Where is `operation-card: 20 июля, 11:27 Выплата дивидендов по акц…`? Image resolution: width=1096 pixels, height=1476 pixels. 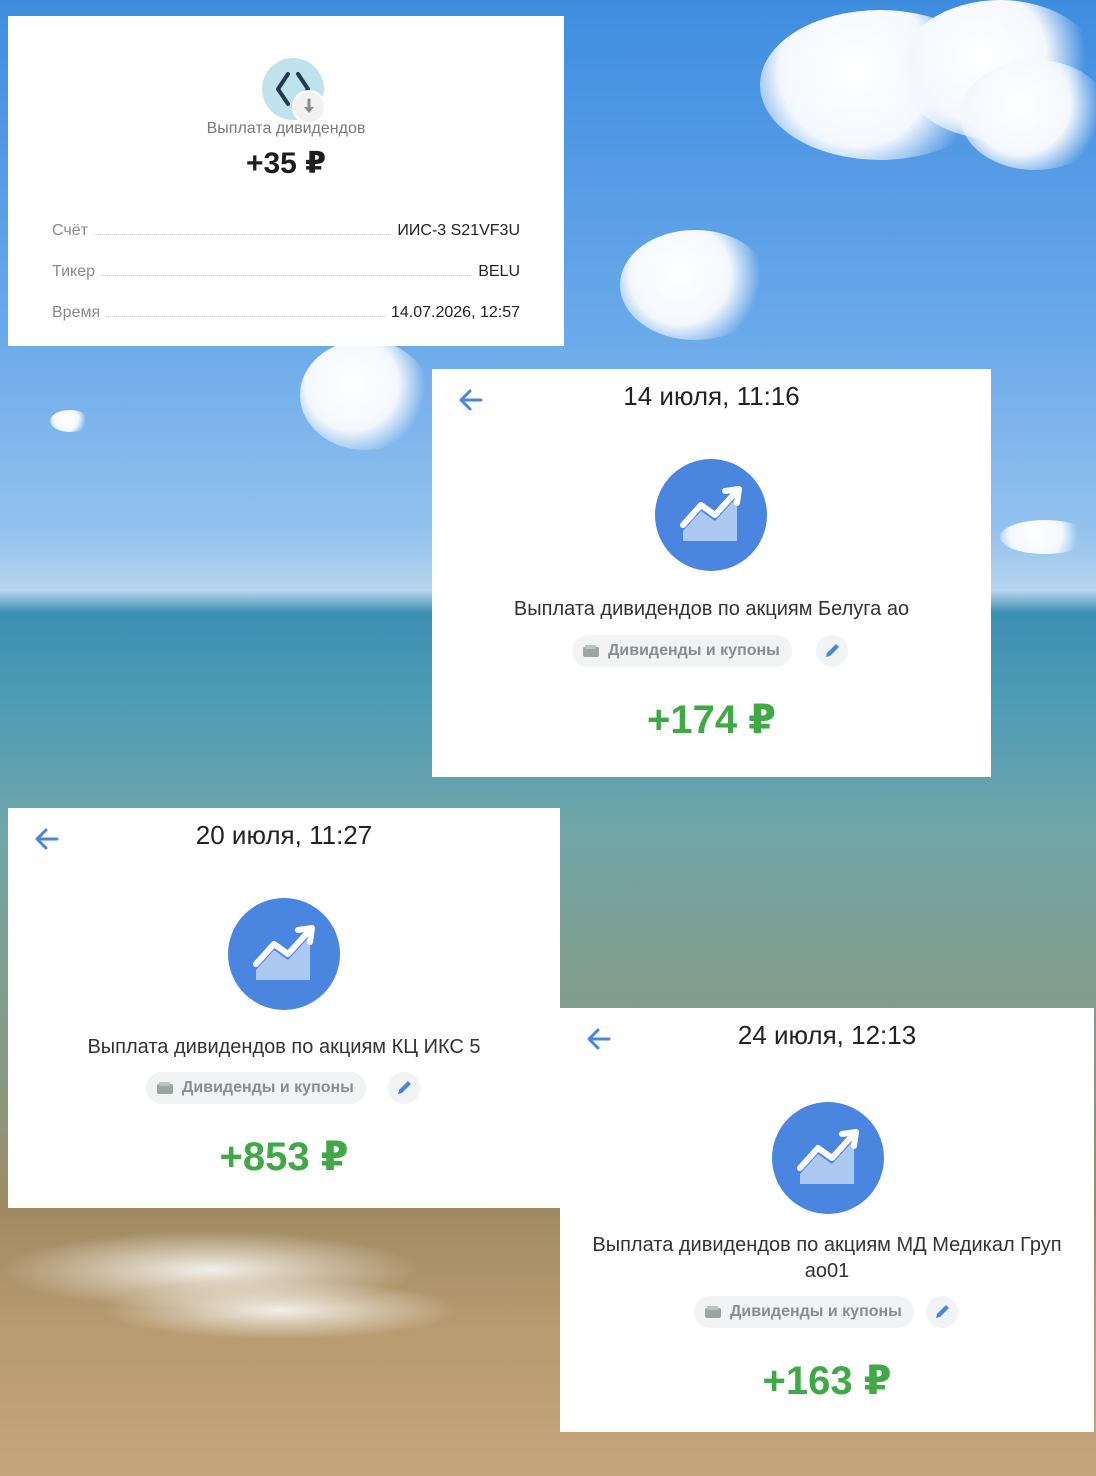
operation-card: 20 июля, 11:27 Выплата дивидендов по акц… is located at coordinates (284, 1008).